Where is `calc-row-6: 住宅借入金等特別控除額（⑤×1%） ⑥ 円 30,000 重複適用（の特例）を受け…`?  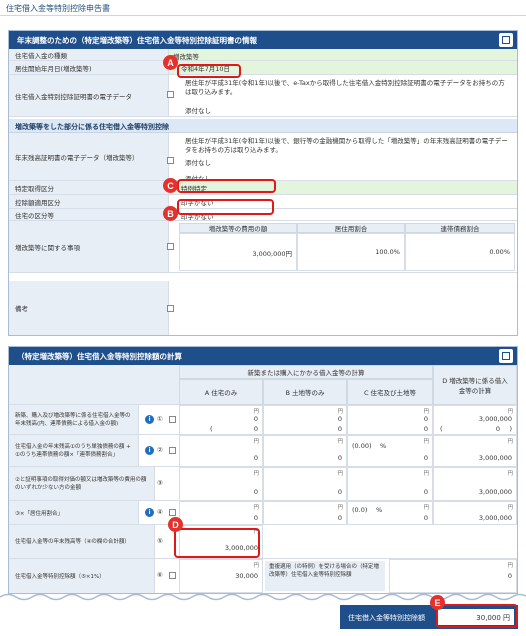 calc-row-6: 住宅借入金等特別控除額（⑤×1%） ⑥ 円 30,000 重複適用（の特例）を受け… is located at coordinates (263, 576).